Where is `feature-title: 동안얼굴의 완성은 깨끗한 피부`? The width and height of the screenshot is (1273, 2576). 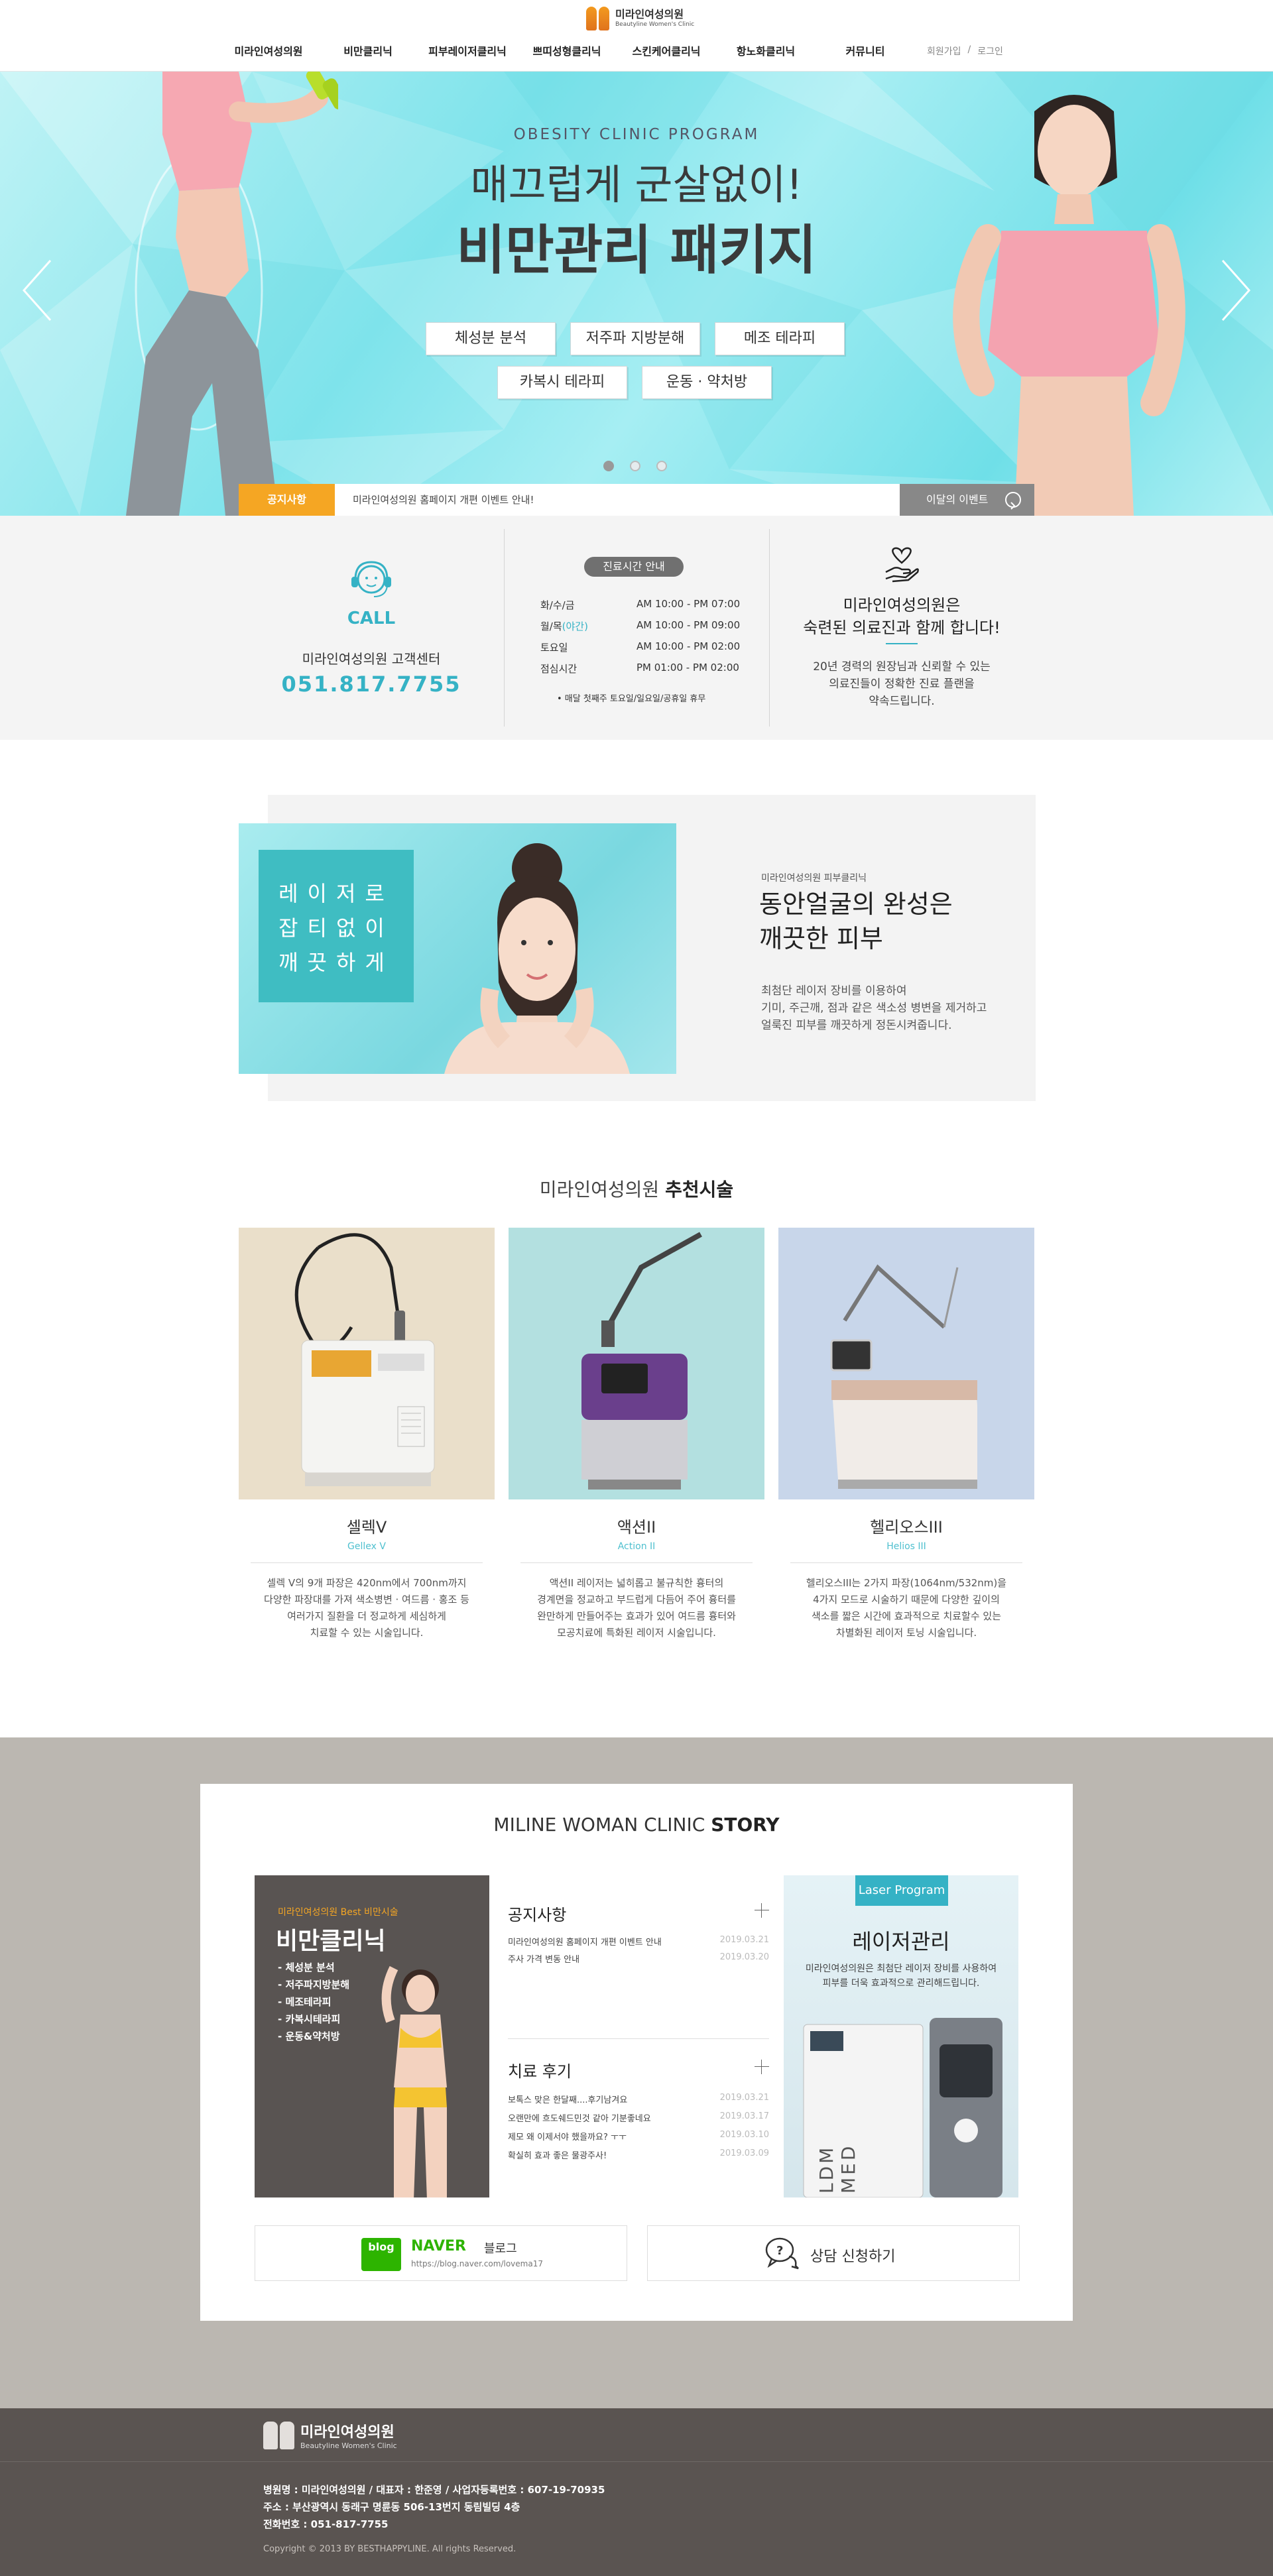 feature-title: 동안얼굴의 완성은 깨끗한 피부 is located at coordinates (856, 922).